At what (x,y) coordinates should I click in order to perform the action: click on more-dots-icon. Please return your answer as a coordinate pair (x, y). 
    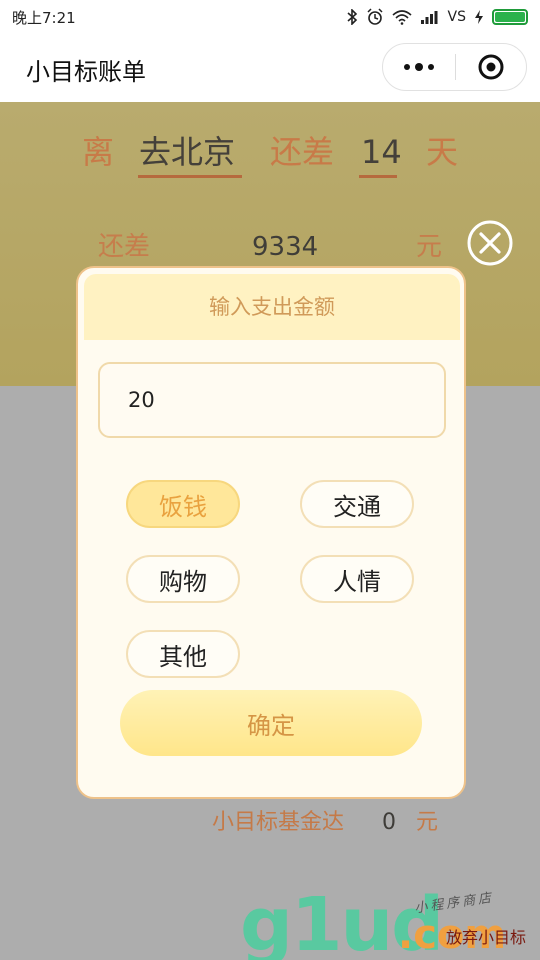
    Looking at the image, I should click on (407, 67).